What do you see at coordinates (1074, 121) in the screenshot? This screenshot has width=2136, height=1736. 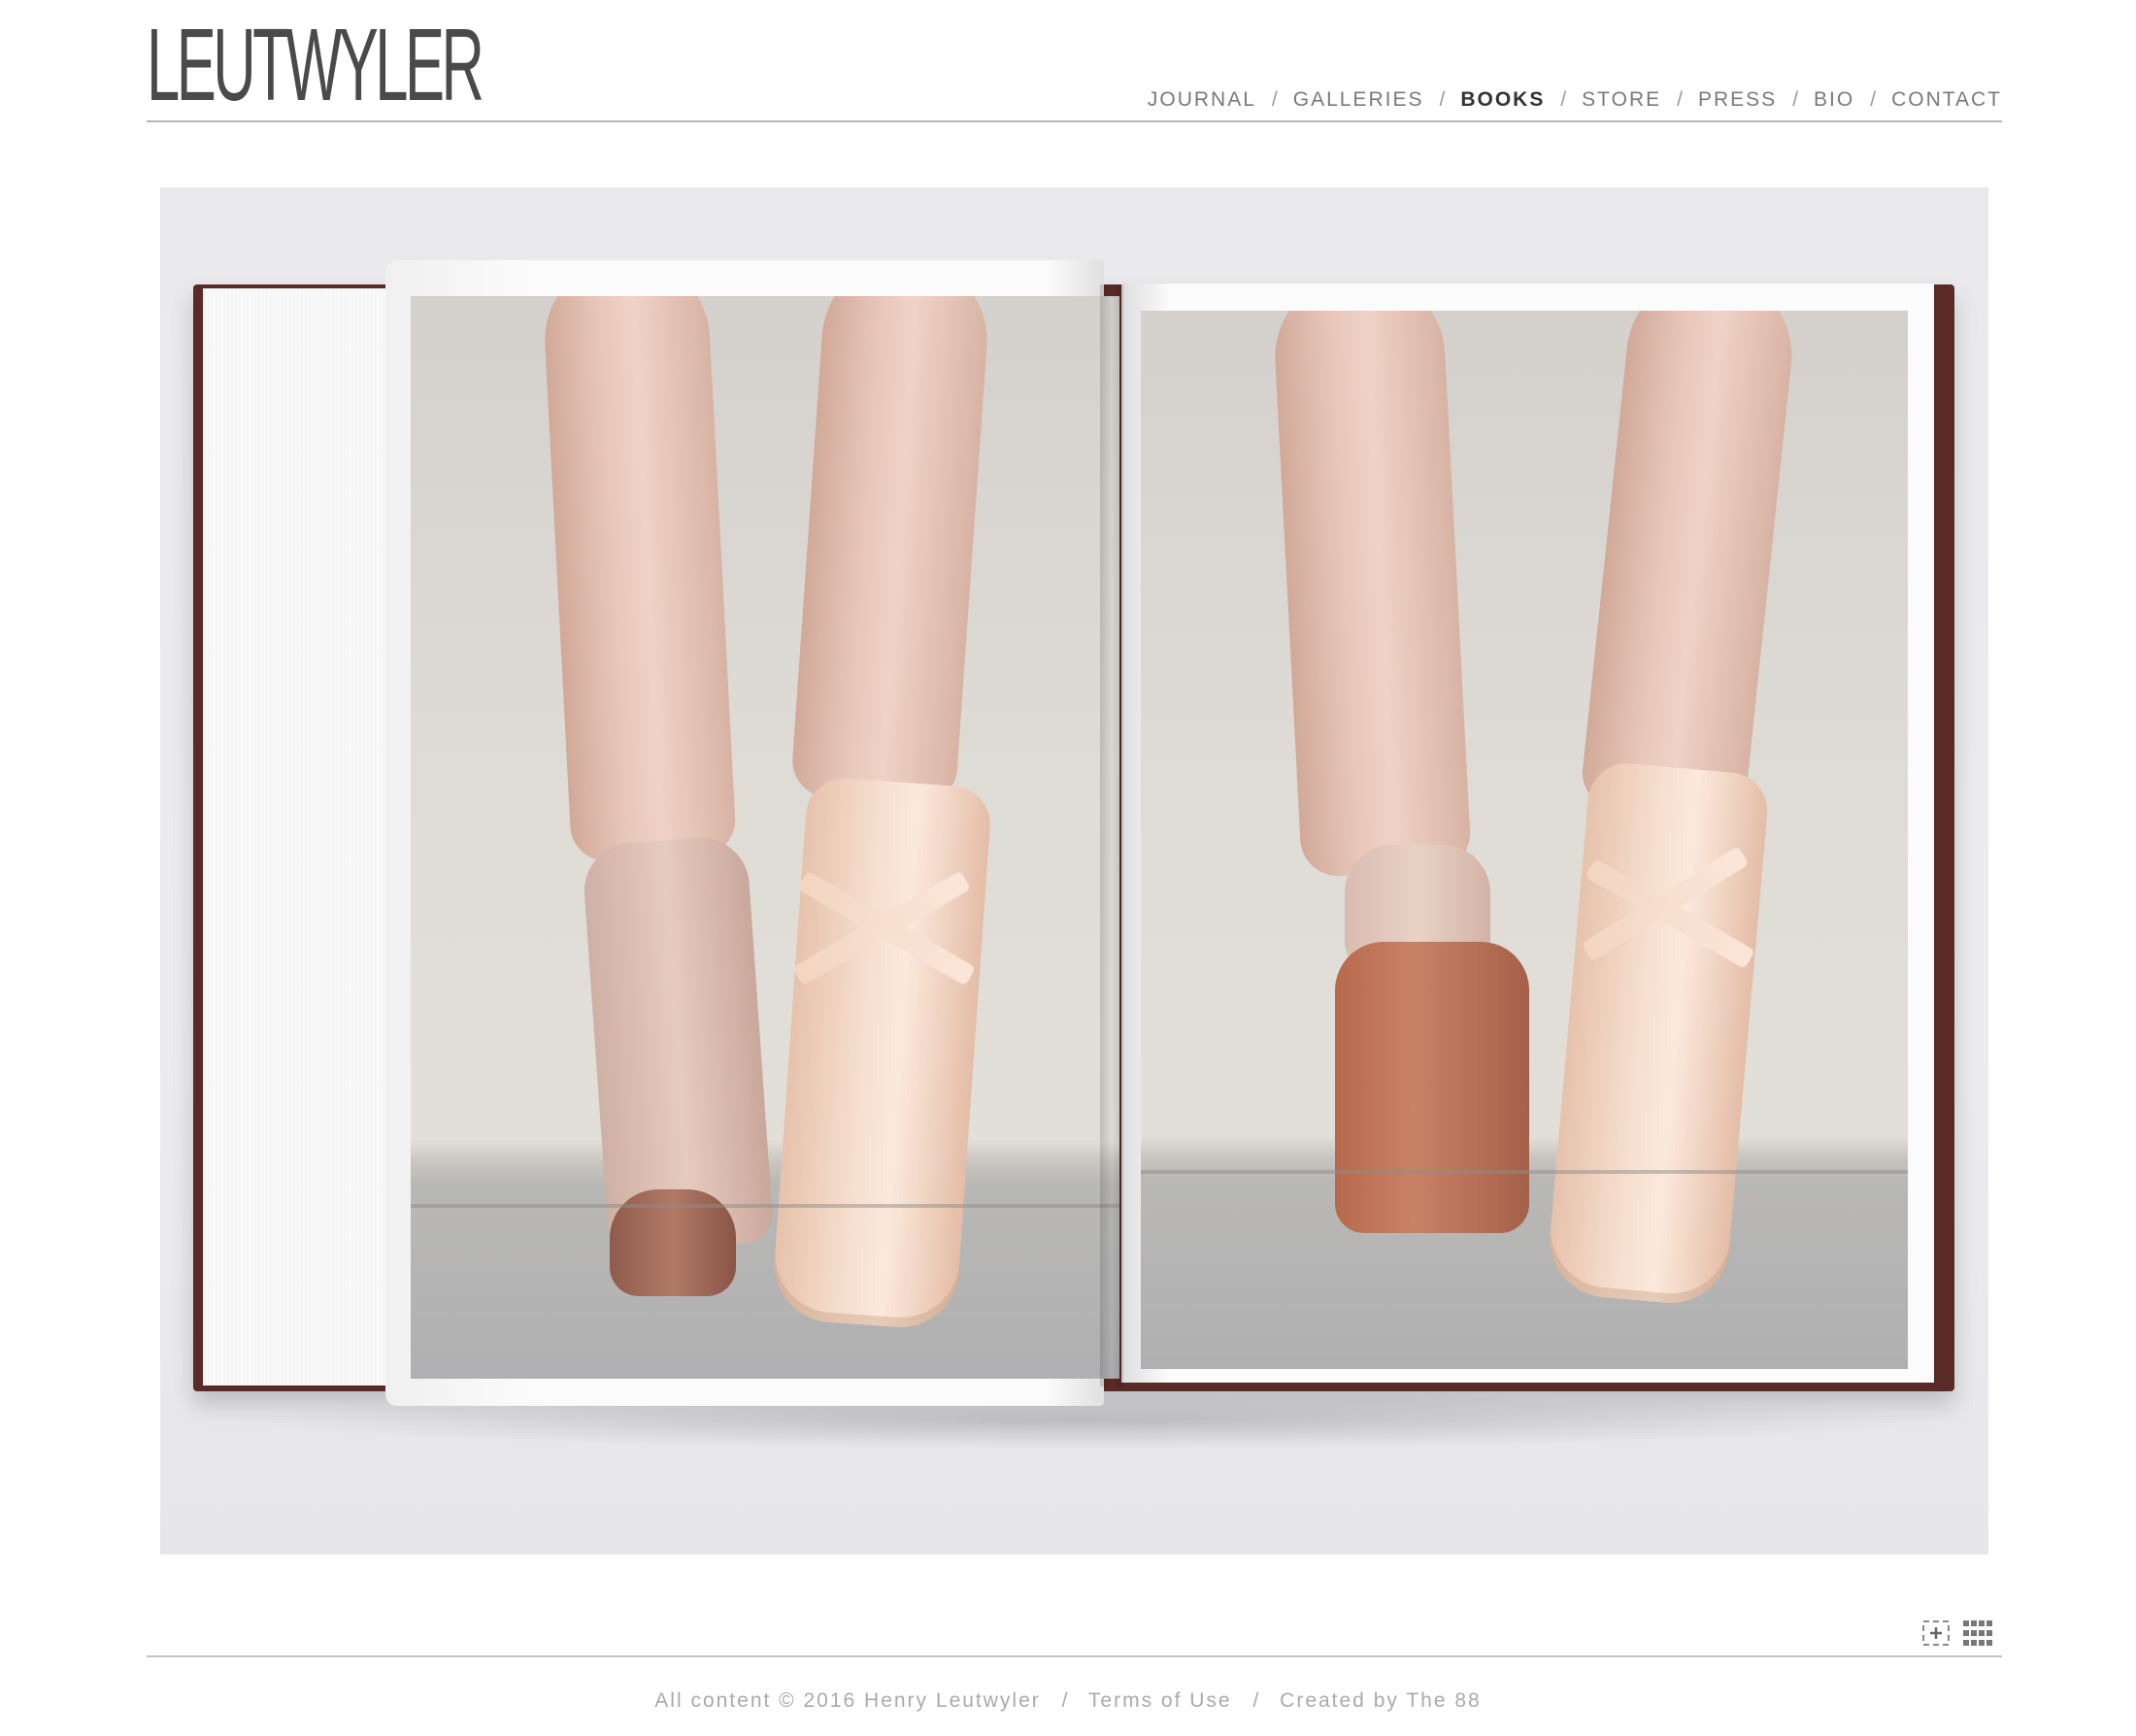 I see `header-divider` at bounding box center [1074, 121].